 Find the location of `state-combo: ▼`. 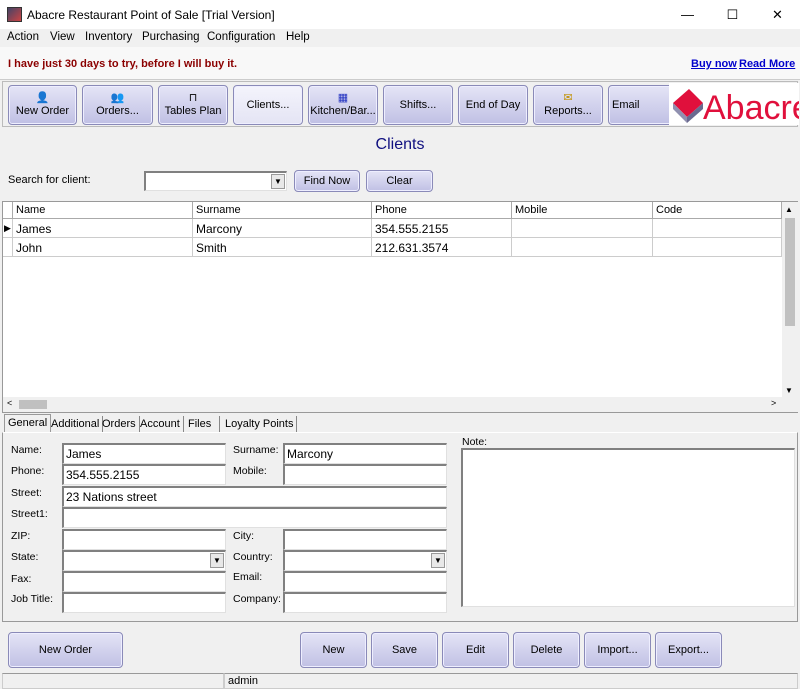

state-combo: ▼ is located at coordinates (144, 560).